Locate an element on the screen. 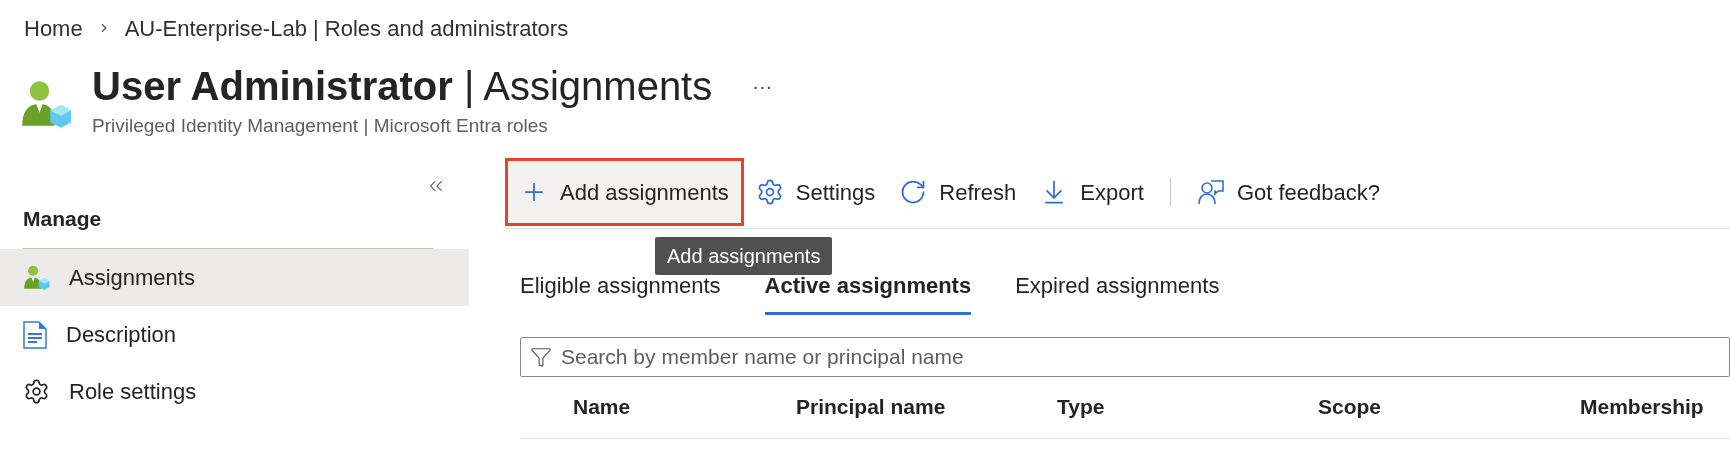 The width and height of the screenshot is (1730, 456). sidebar-item: Role settings is located at coordinates (234, 391).